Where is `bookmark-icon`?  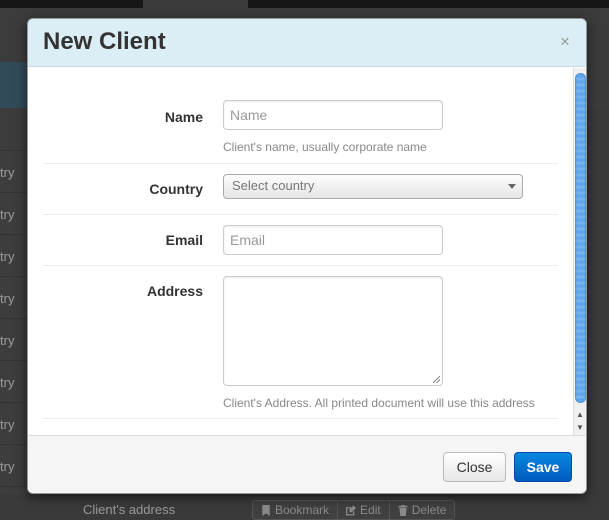 bookmark-icon is located at coordinates (266, 510).